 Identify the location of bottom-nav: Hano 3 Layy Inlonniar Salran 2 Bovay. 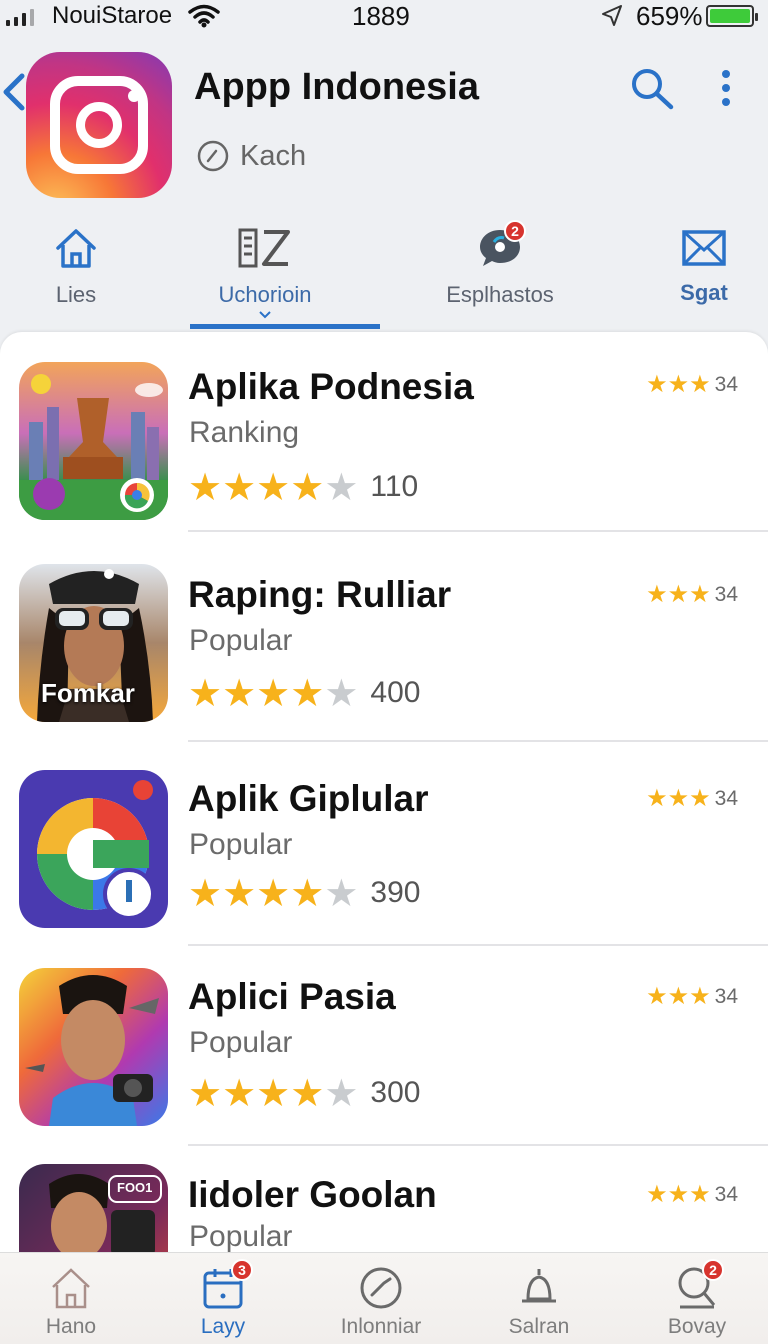
(384, 1298).